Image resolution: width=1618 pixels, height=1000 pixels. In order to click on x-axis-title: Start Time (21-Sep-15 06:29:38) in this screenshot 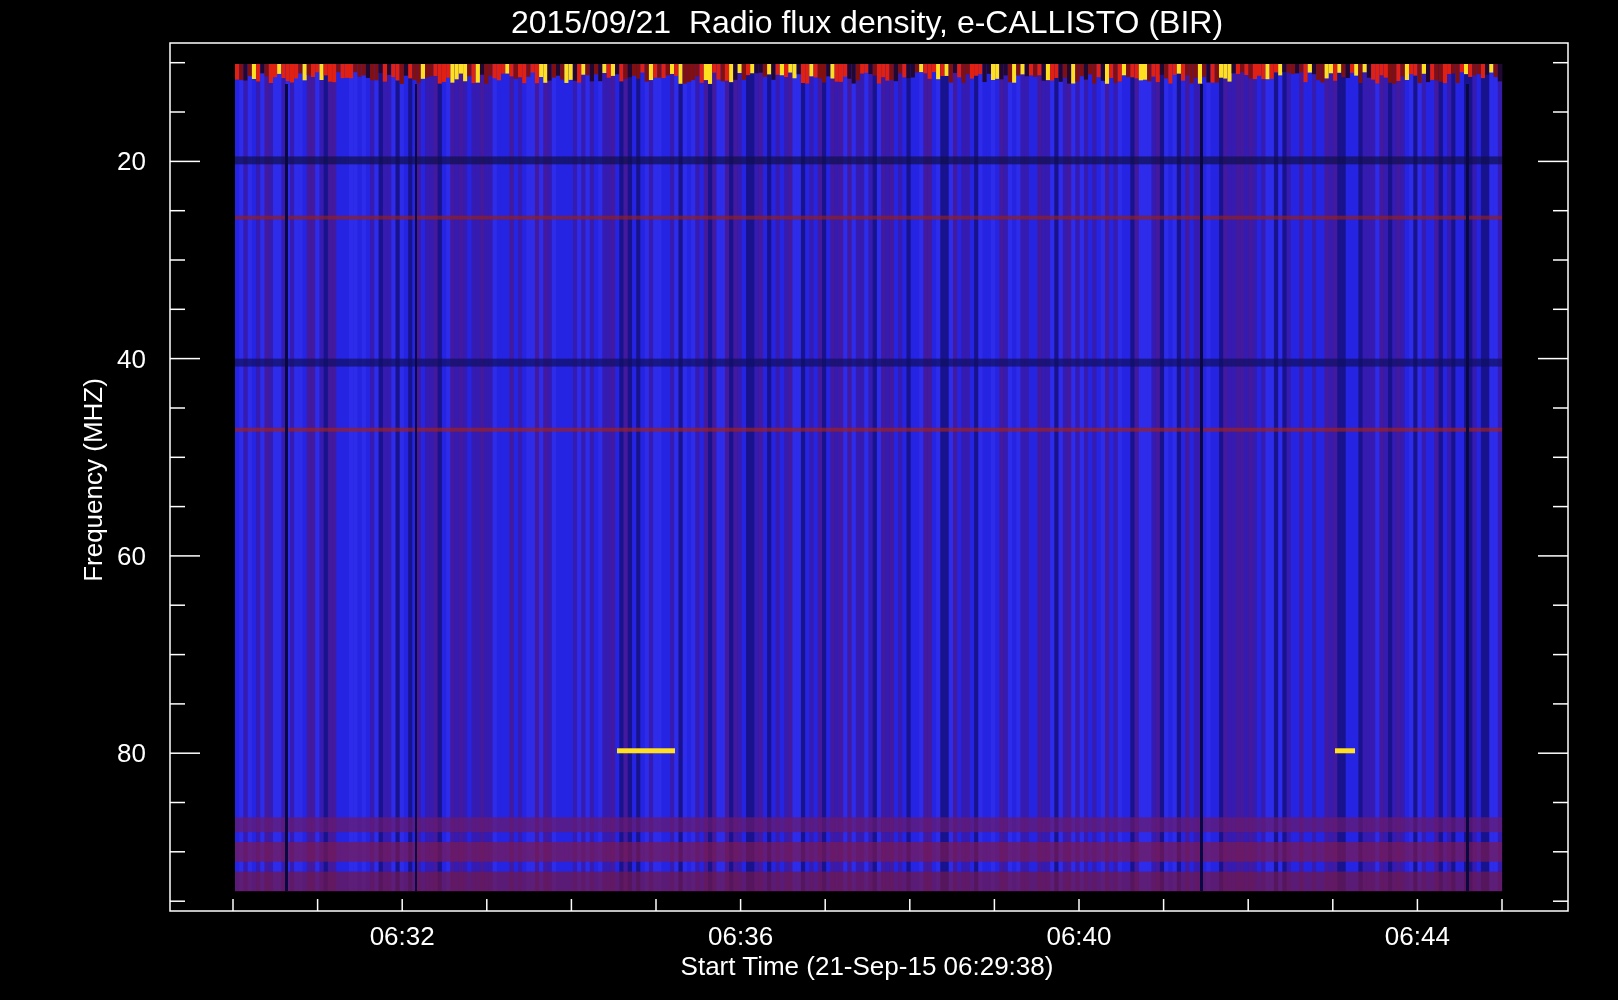, I will do `click(867, 966)`.